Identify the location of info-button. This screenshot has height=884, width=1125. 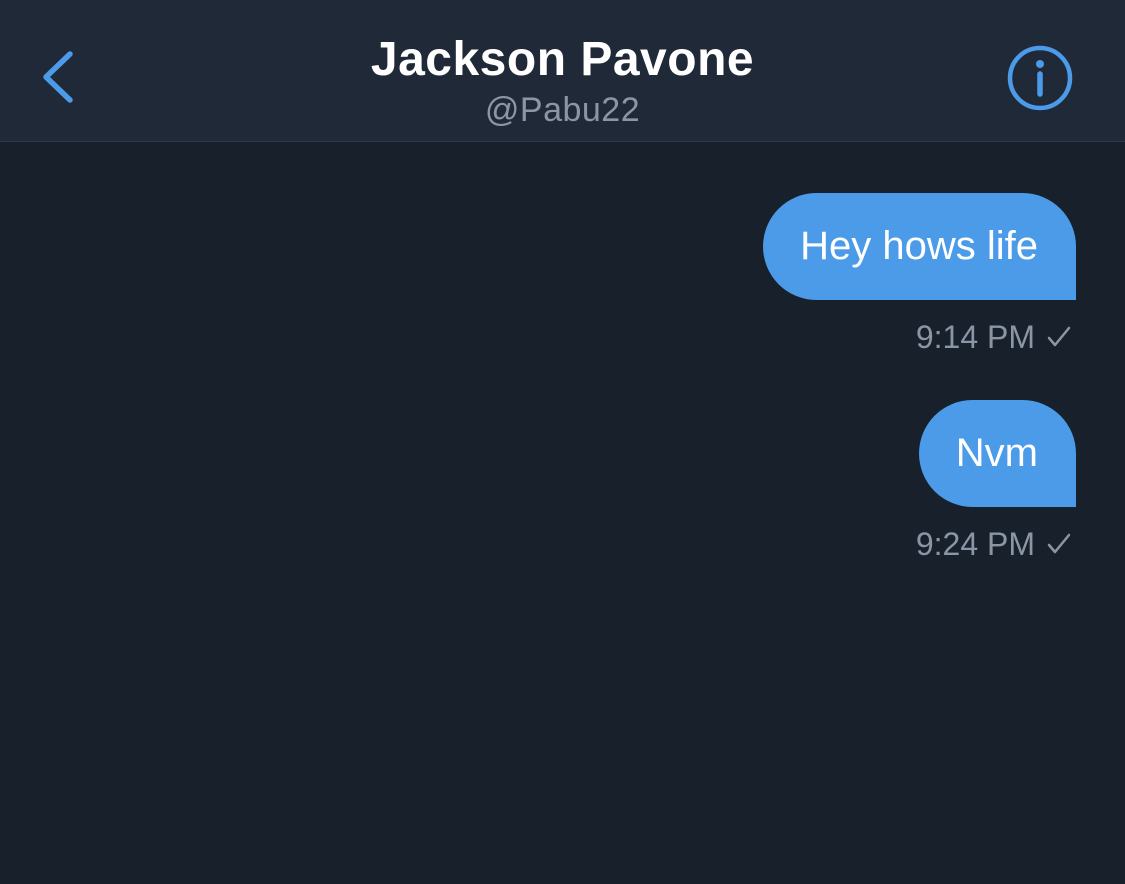
(1040, 78).